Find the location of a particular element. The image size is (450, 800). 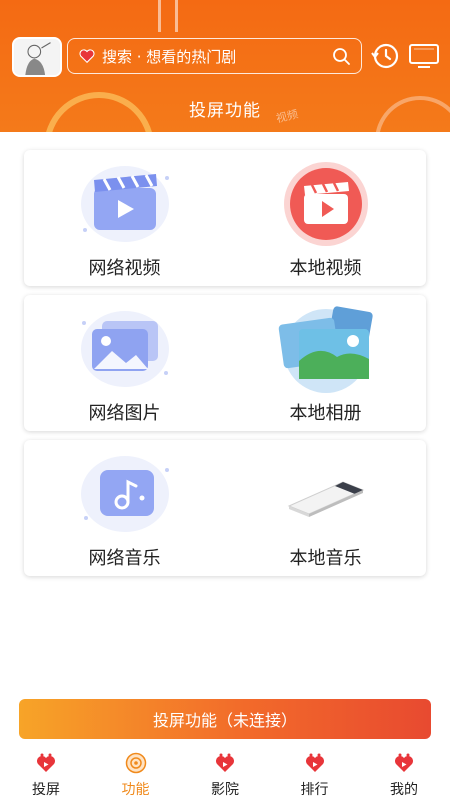

tab-profile-label: 我的 is located at coordinates (404, 790).